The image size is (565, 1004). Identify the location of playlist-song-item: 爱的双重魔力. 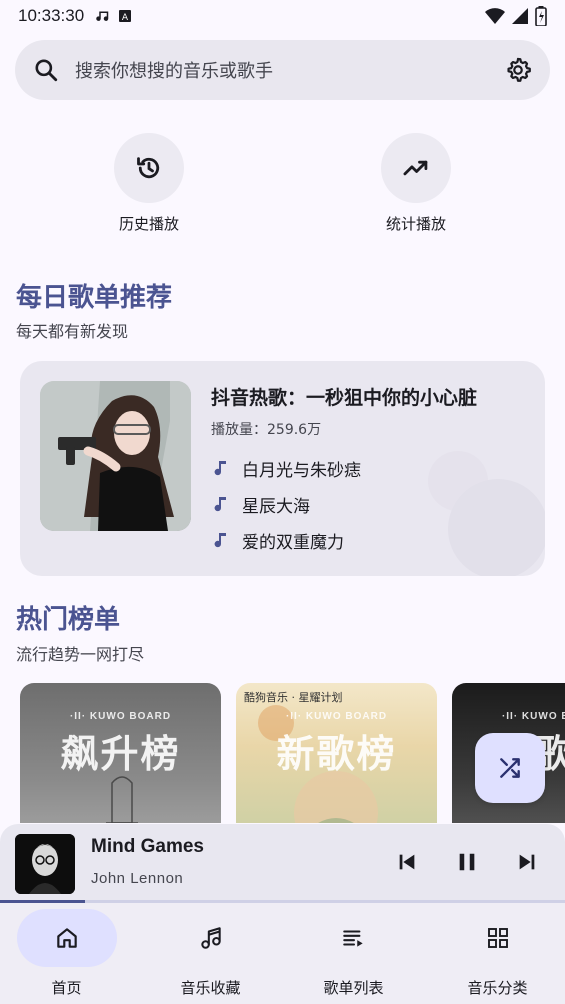
(279, 540).